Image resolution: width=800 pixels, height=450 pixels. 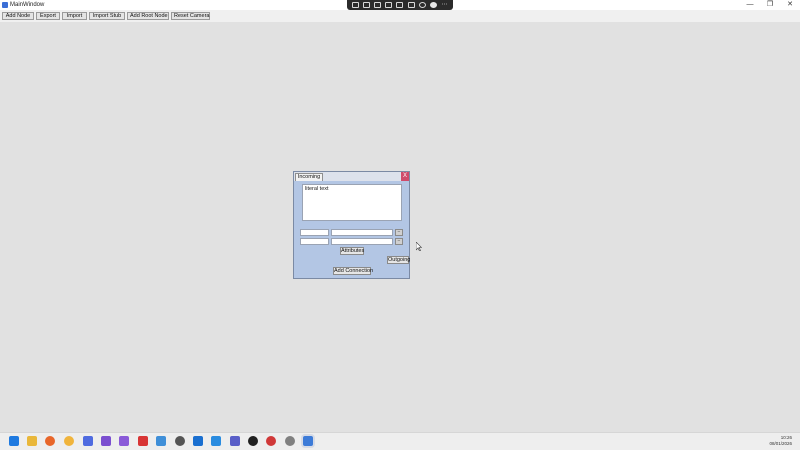 What do you see at coordinates (308, 441) in the screenshot?
I see `mainwindow-icon` at bounding box center [308, 441].